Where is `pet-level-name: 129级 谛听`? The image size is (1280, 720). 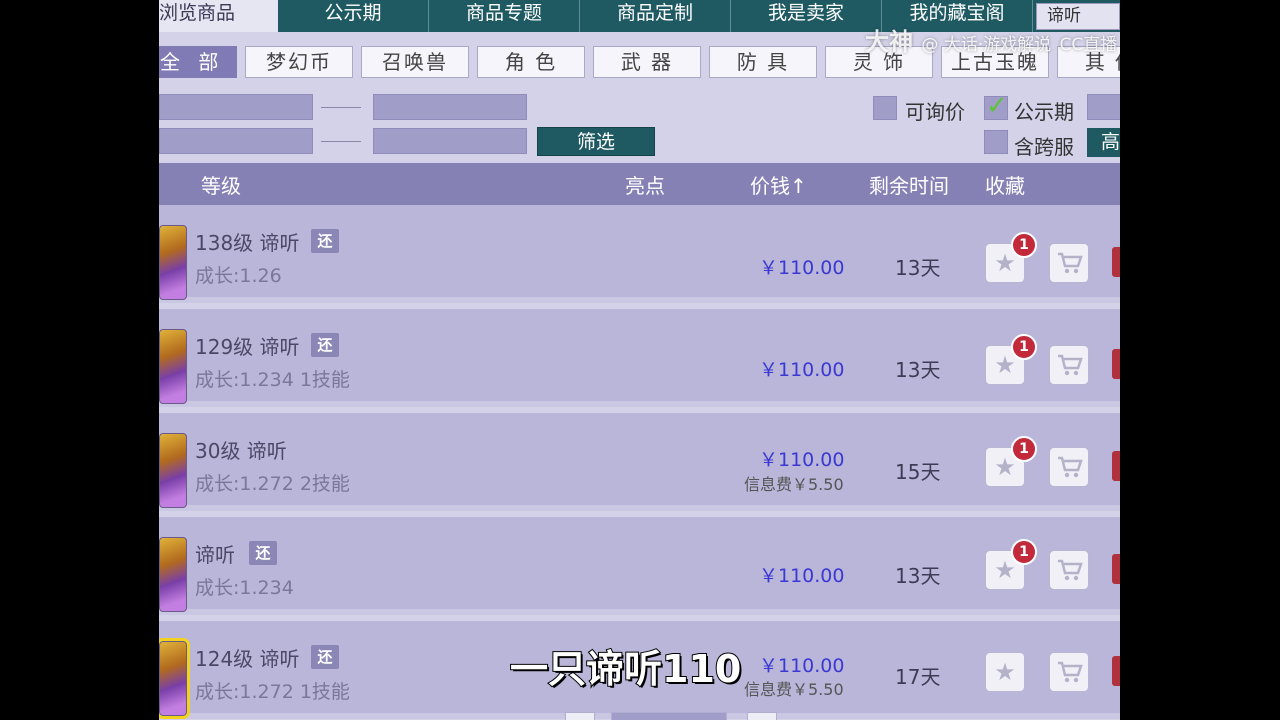 pet-level-name: 129级 谛听 is located at coordinates (247, 347).